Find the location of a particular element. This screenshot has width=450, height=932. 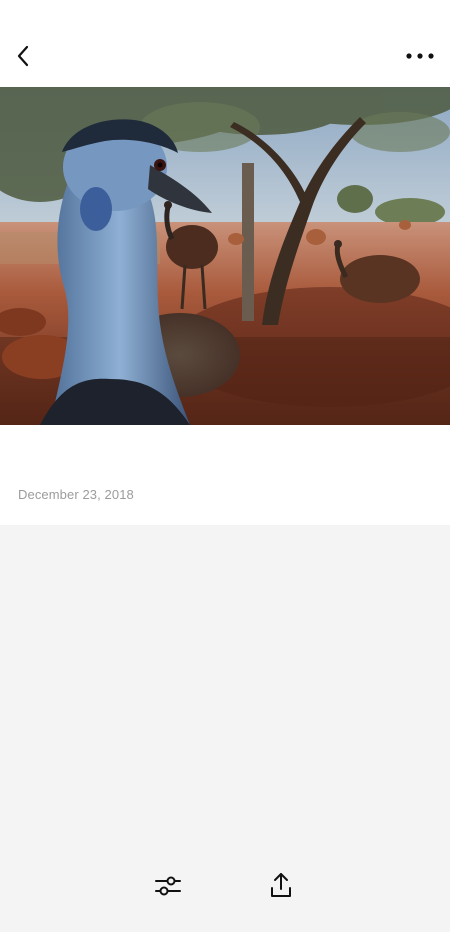

back-button is located at coordinates (23, 56).